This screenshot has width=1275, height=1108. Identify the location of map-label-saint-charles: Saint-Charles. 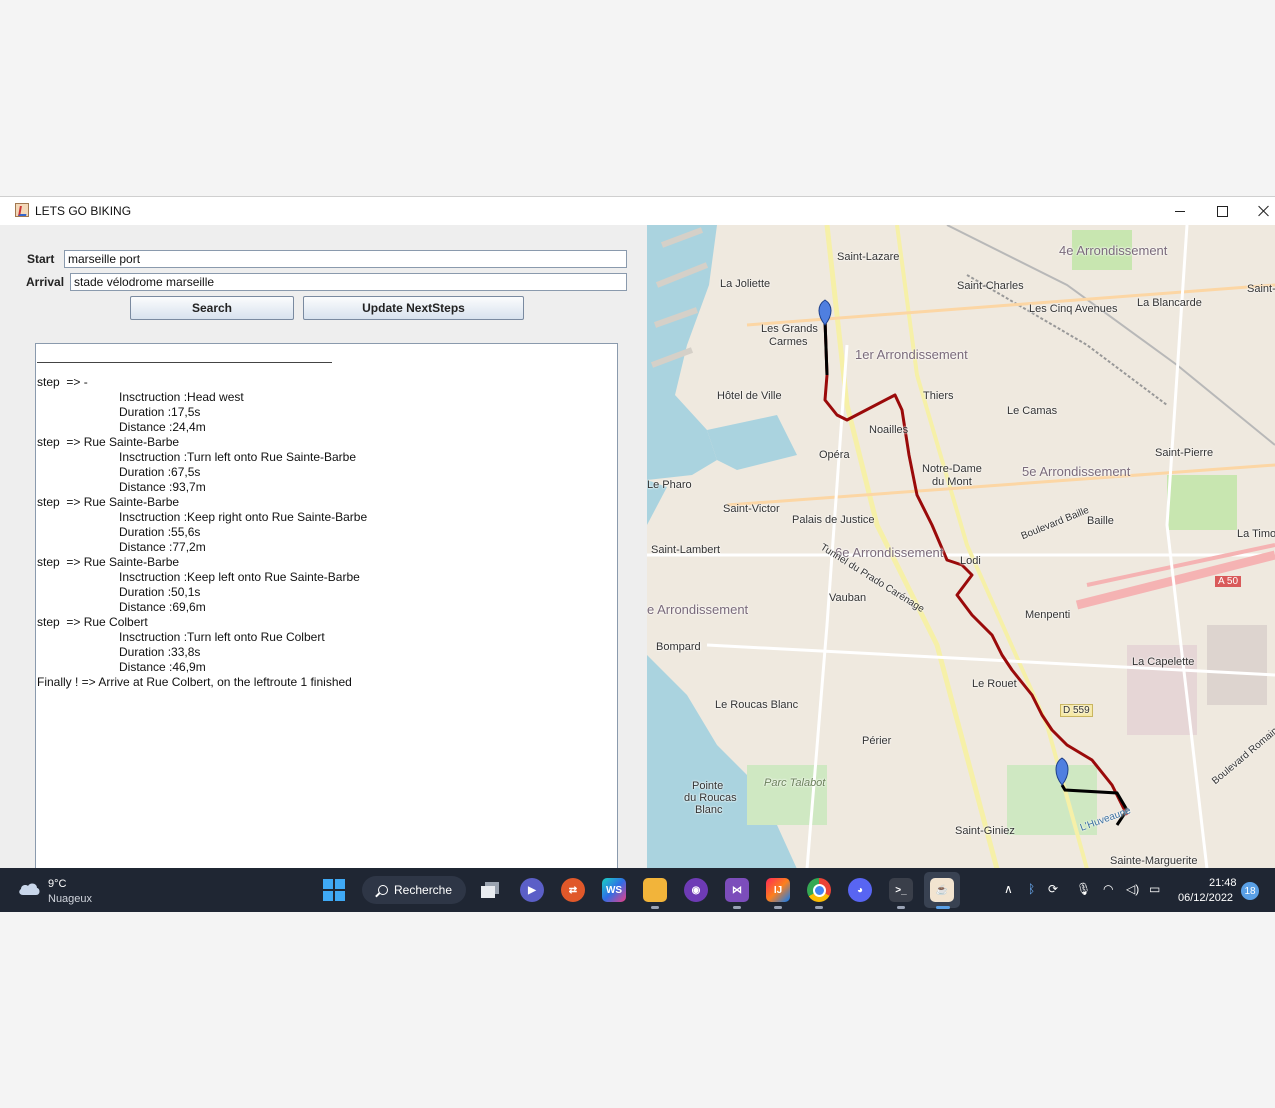
(990, 286).